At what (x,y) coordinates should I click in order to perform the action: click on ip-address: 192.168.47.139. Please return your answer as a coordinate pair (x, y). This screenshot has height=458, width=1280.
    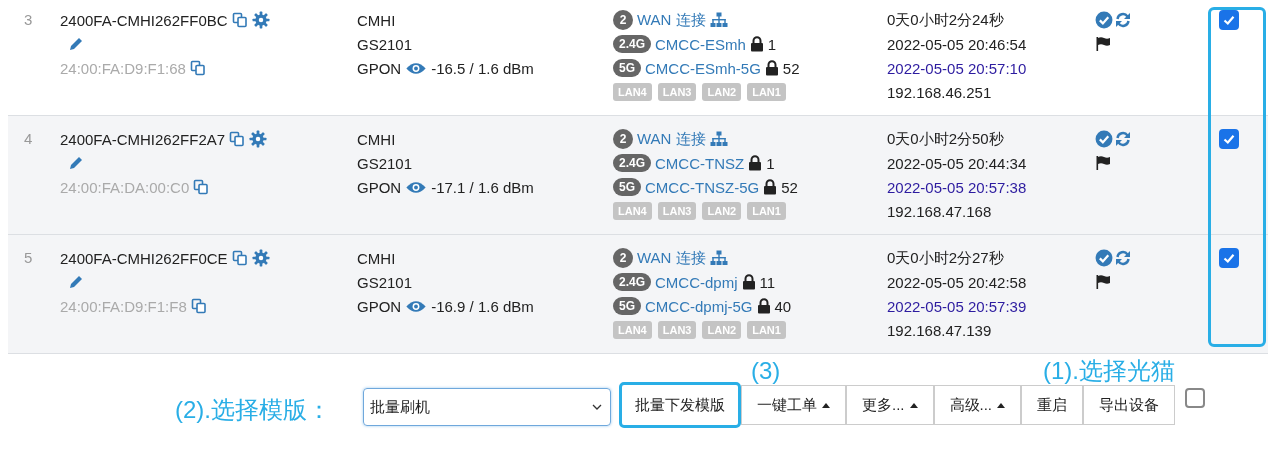
    Looking at the image, I should click on (939, 330).